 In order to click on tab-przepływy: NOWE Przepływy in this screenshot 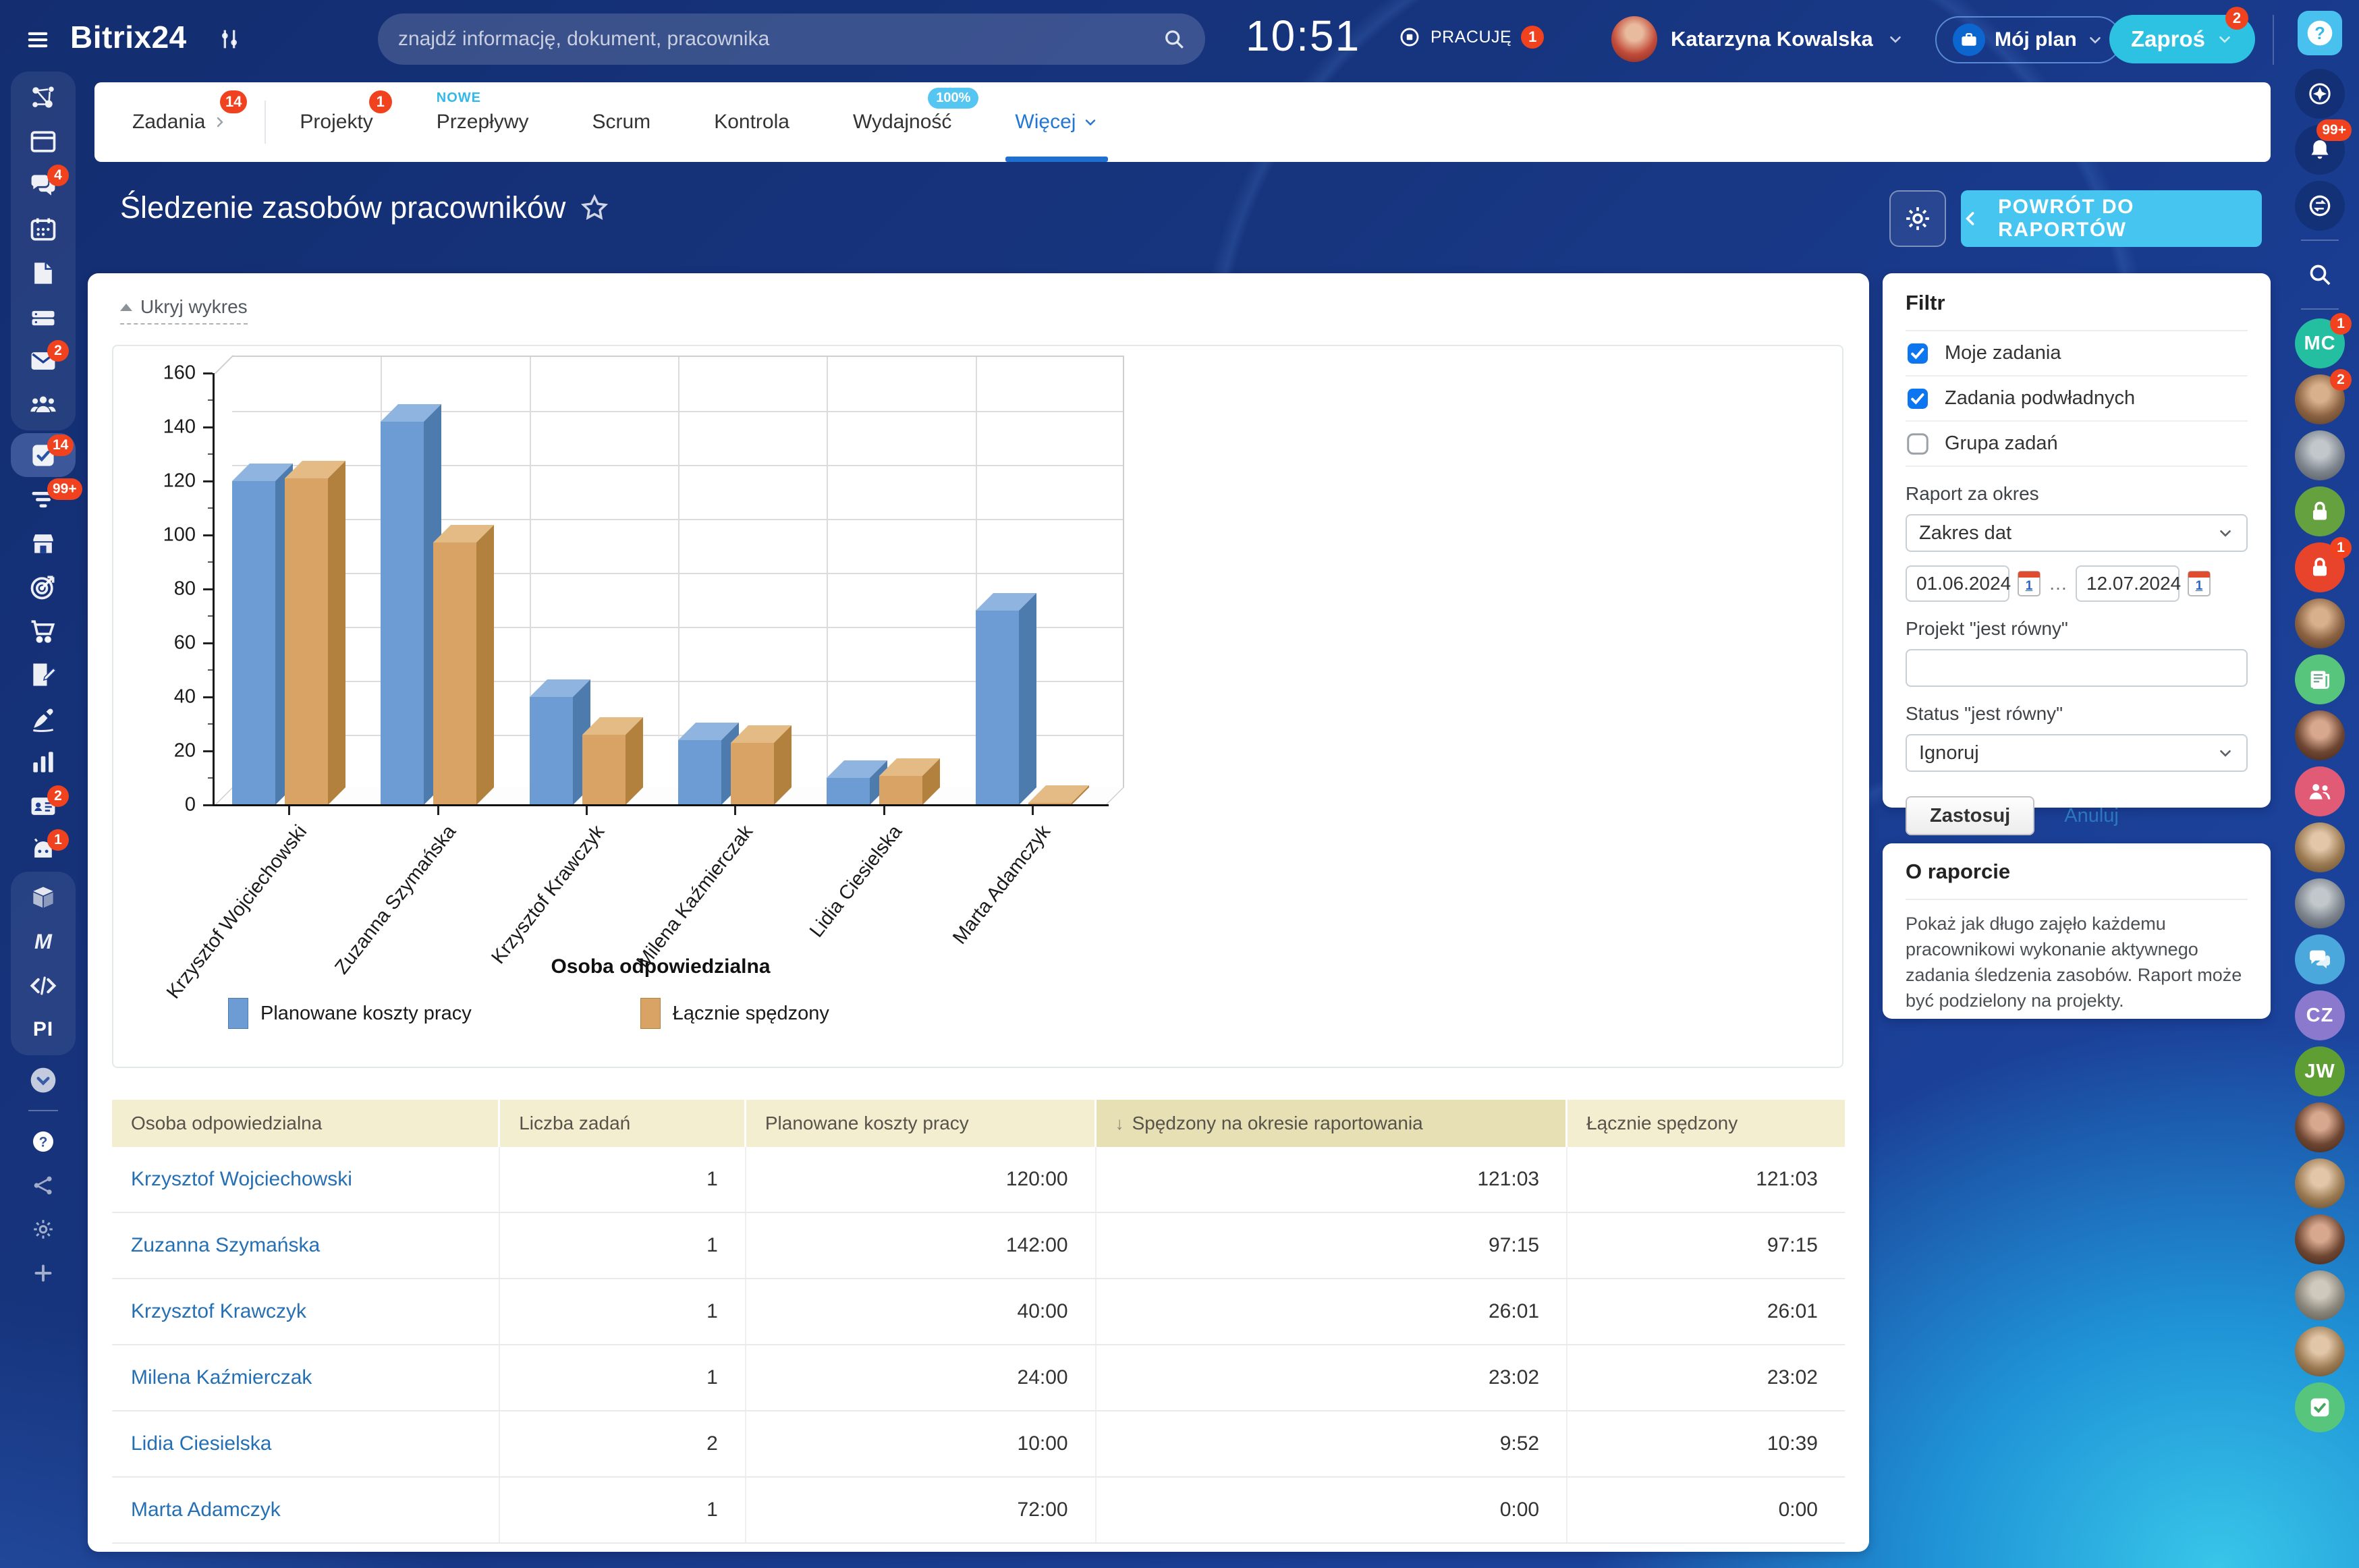, I will do `click(483, 122)`.